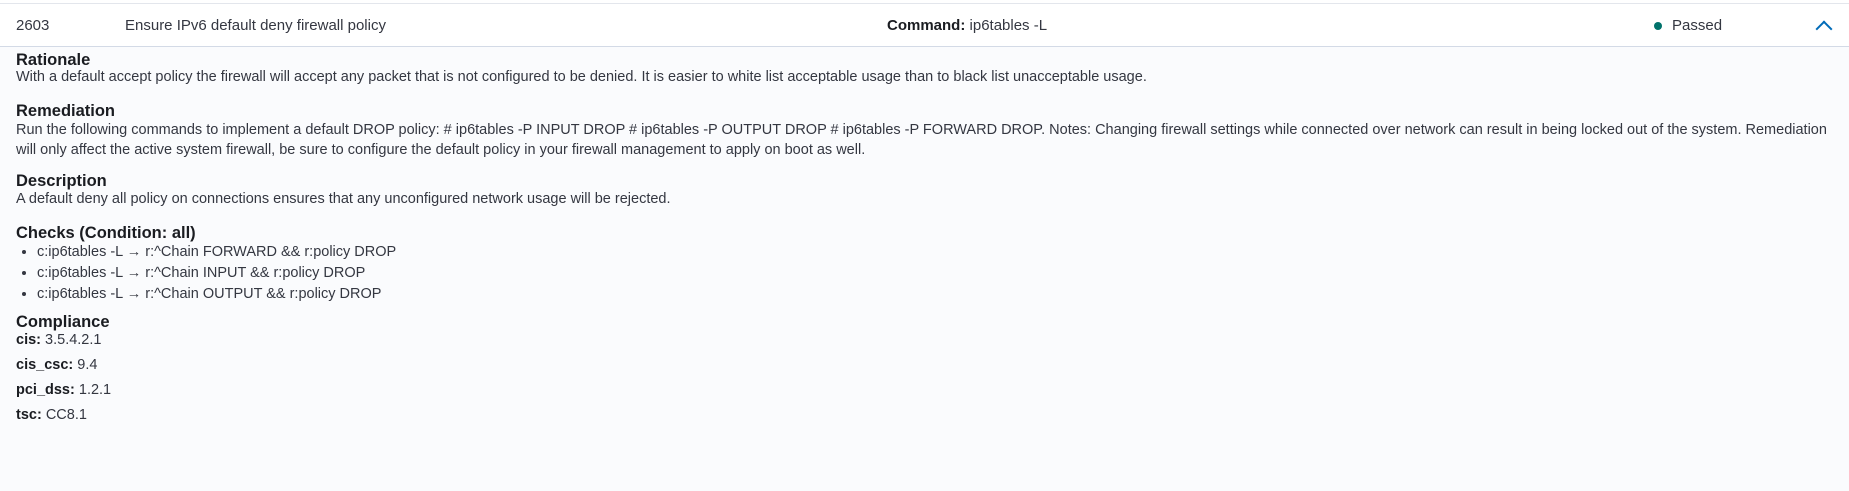 This screenshot has width=1849, height=491. What do you see at coordinates (66, 111) in the screenshot?
I see `remediation-heading: Remediation` at bounding box center [66, 111].